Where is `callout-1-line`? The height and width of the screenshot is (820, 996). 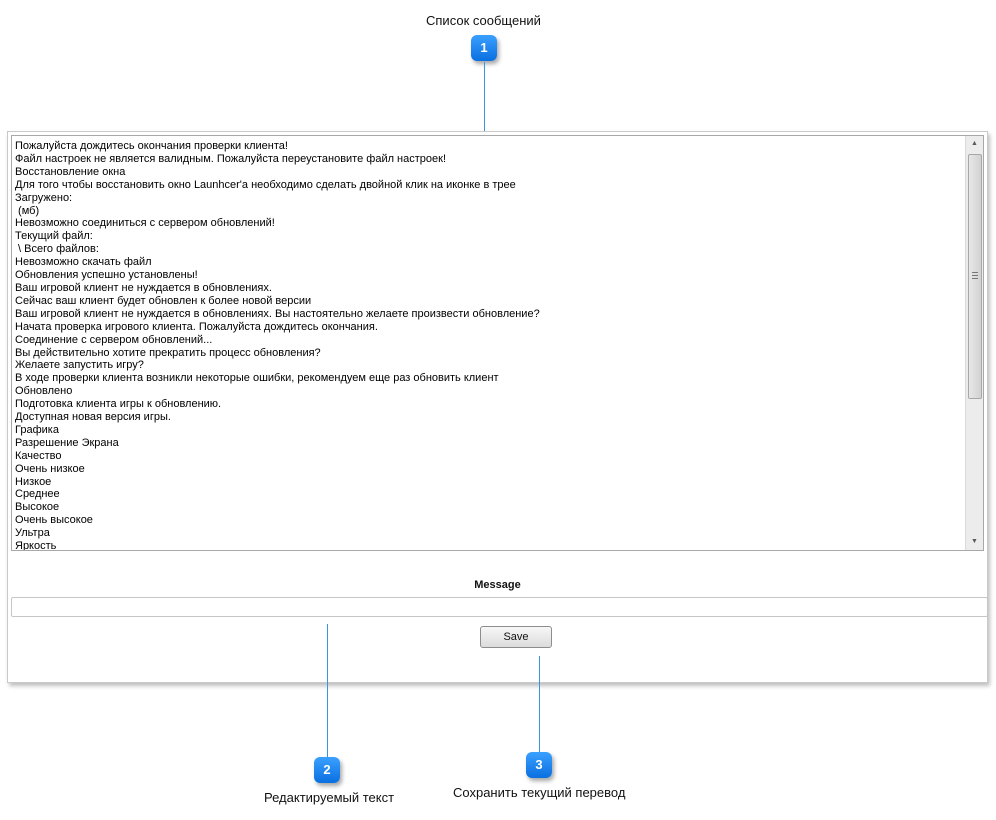
callout-1-line is located at coordinates (484, 96).